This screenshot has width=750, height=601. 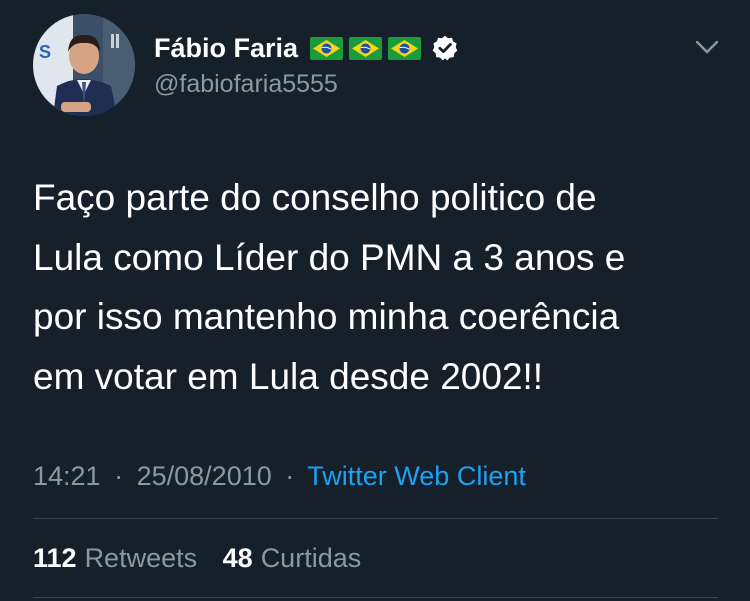 I want to click on chevron-down-icon, so click(x=707, y=47).